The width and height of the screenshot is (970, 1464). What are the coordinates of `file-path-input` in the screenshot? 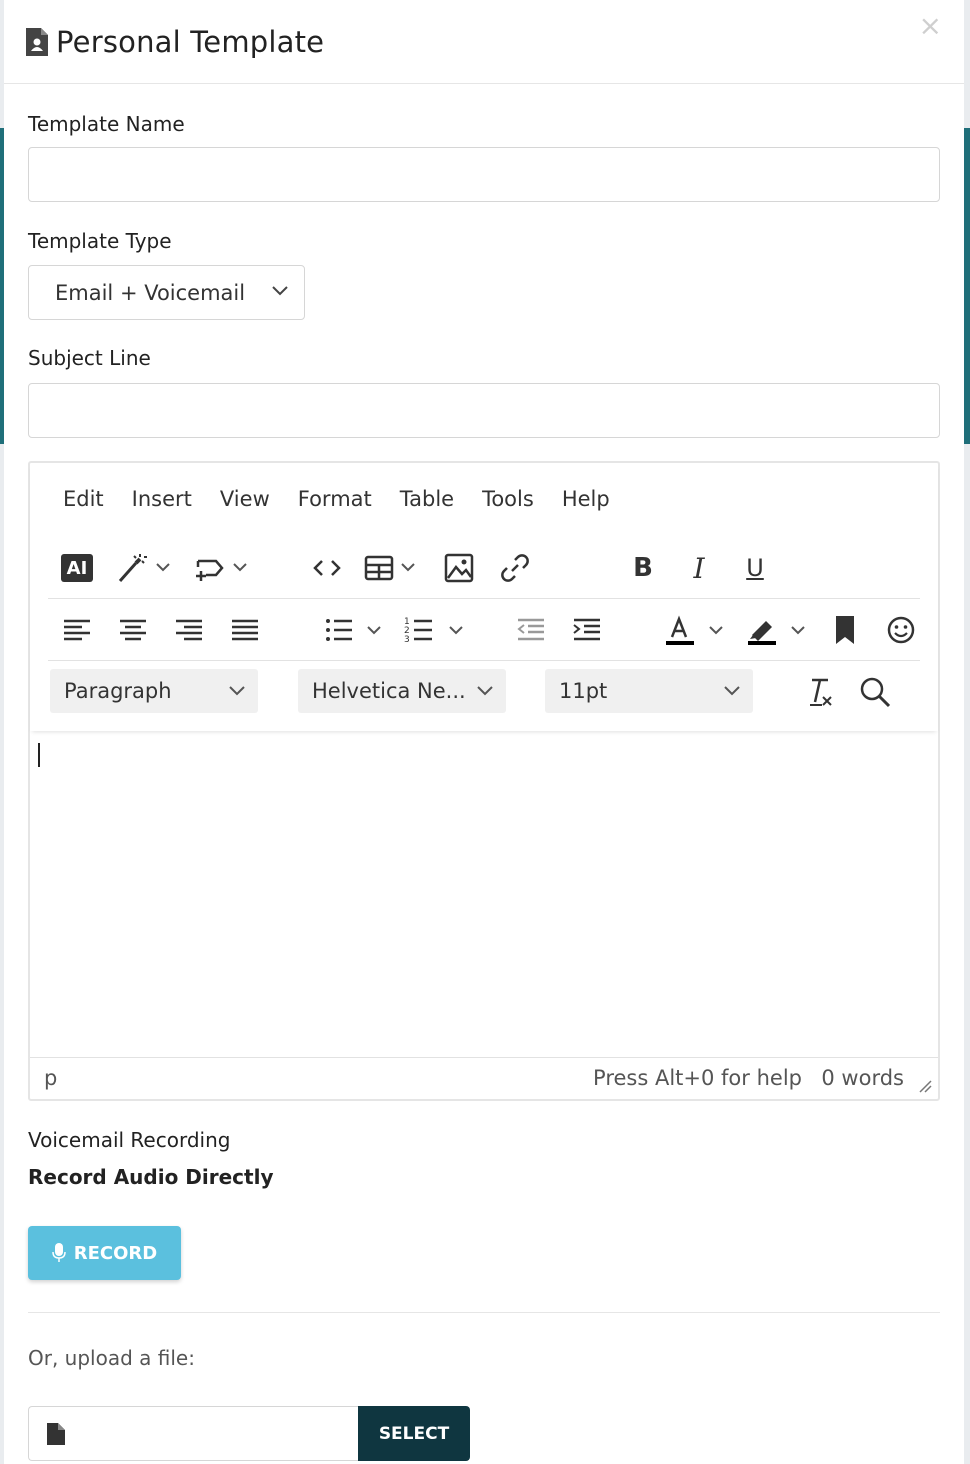 It's located at (193, 1433).